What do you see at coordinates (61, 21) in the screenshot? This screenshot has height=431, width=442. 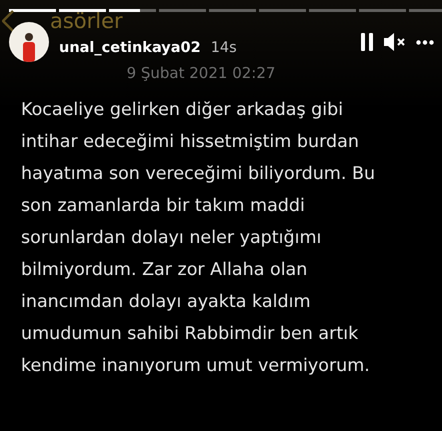 I see `back-link: asörler` at bounding box center [61, 21].